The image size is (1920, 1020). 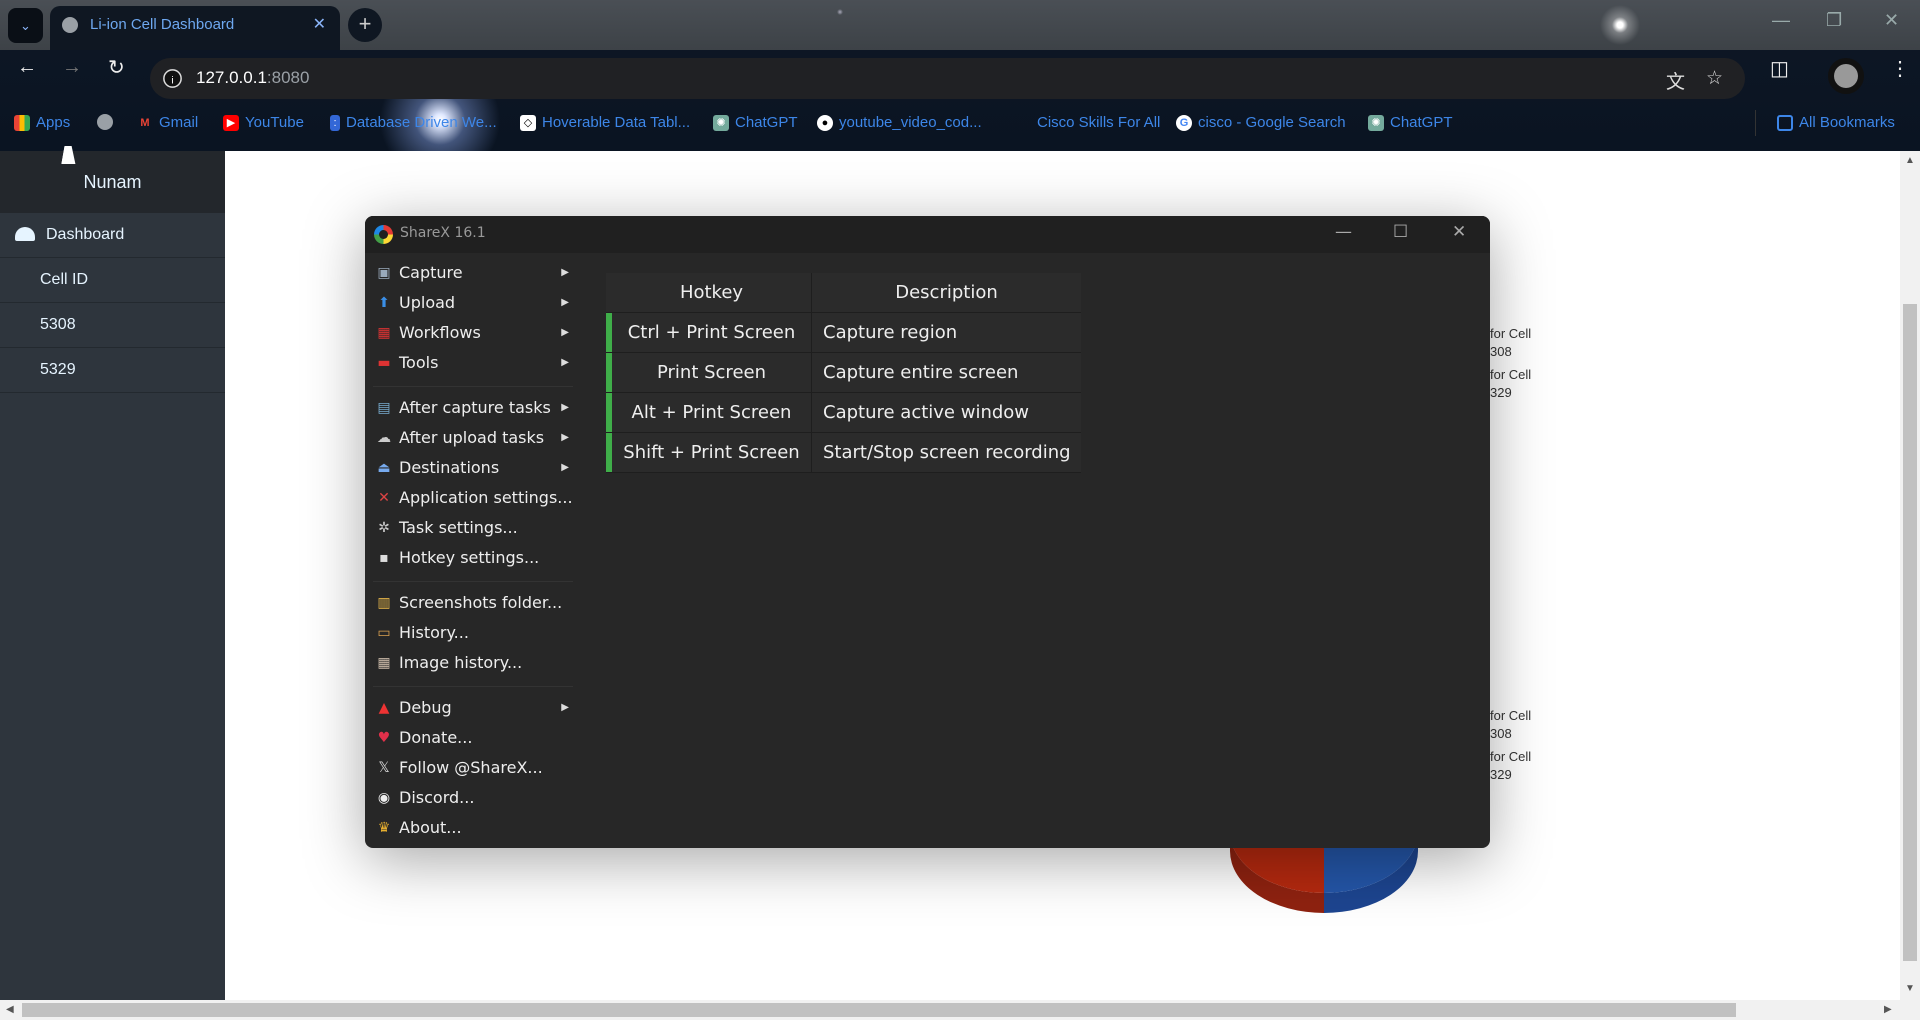 I want to click on google-icon: G, so click(x=1184, y=122).